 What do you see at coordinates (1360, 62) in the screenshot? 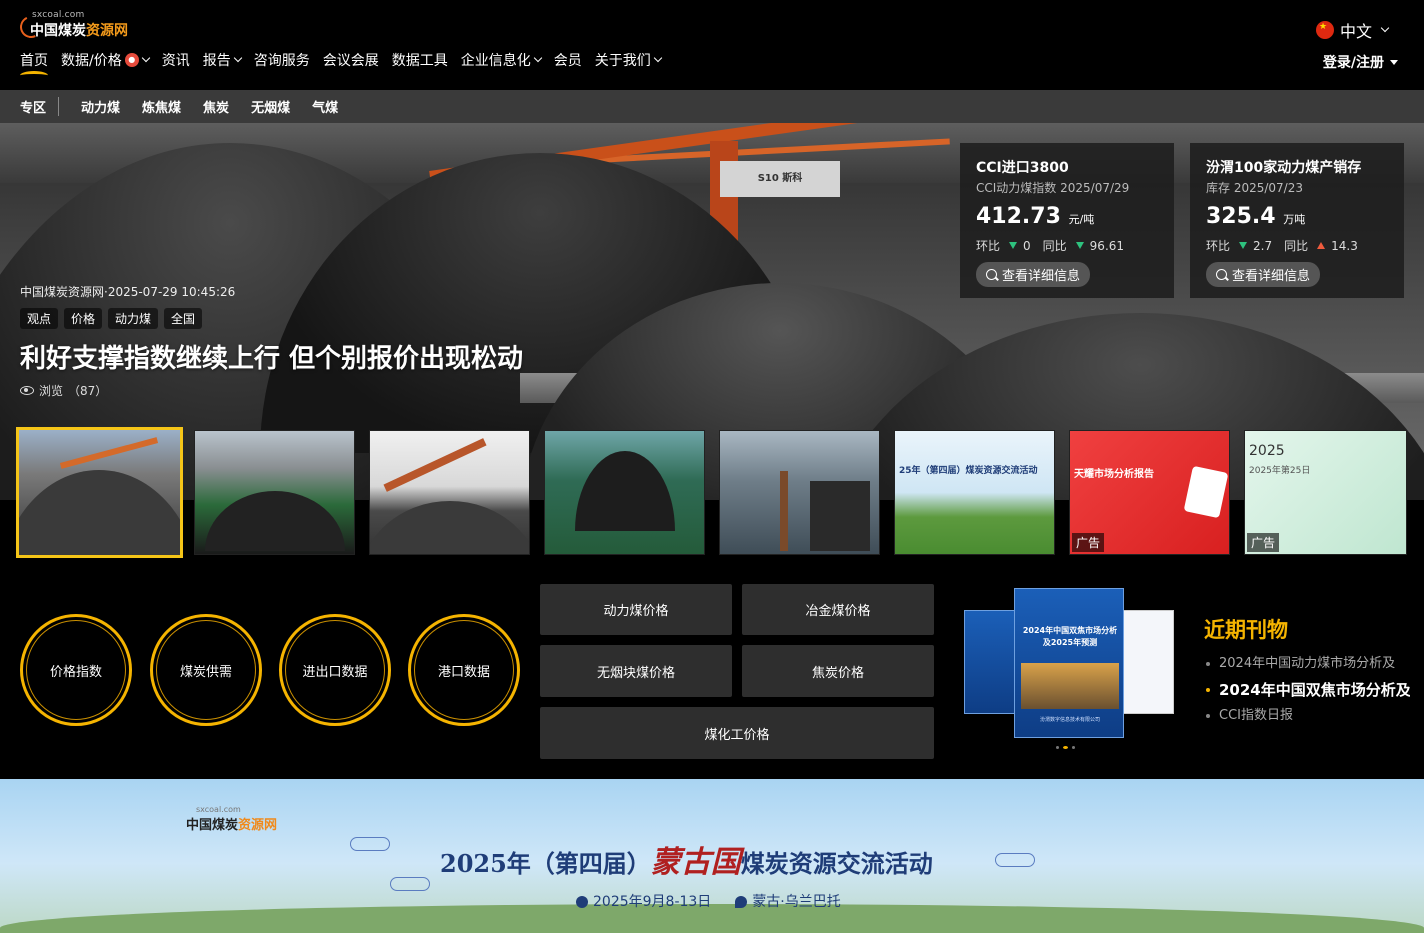
I see `login-register-button: 登录/注册` at bounding box center [1360, 62].